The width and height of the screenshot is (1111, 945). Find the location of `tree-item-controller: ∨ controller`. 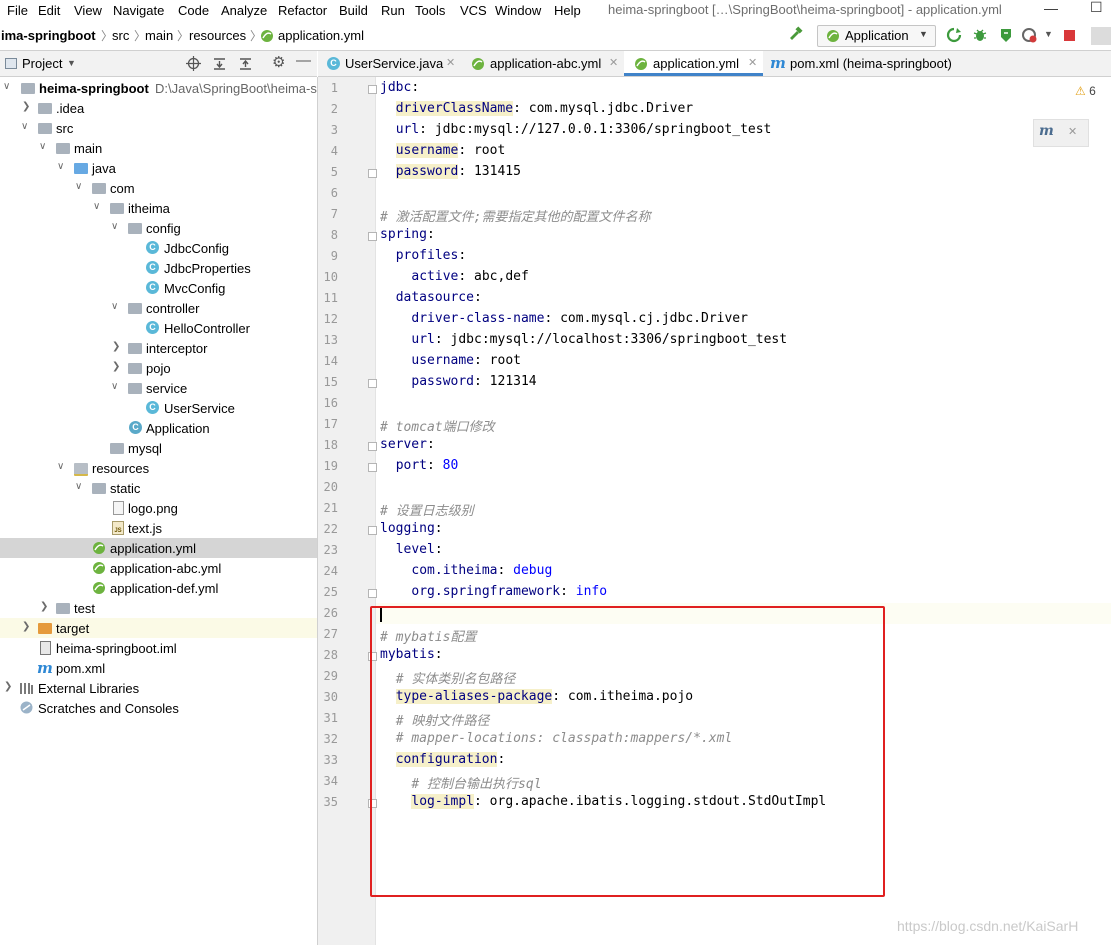

tree-item-controller: ∨ controller is located at coordinates (158, 308).